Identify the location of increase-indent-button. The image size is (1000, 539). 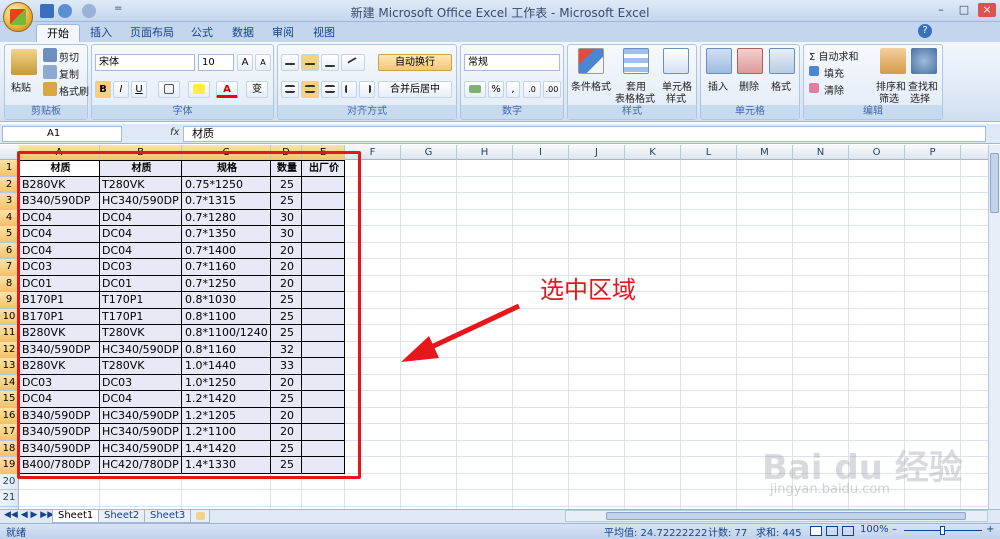
(367, 89).